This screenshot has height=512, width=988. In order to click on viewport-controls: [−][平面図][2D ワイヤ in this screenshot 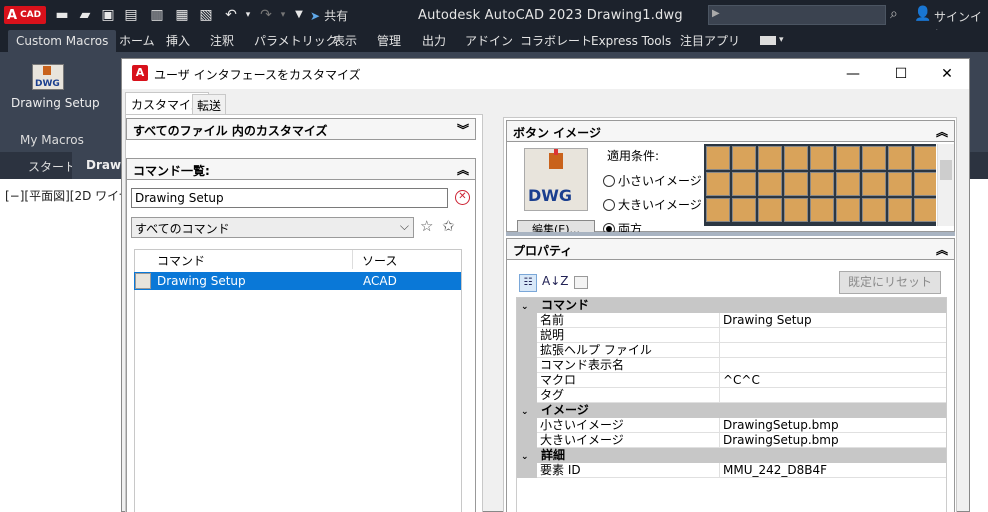, I will do `click(68, 195)`.